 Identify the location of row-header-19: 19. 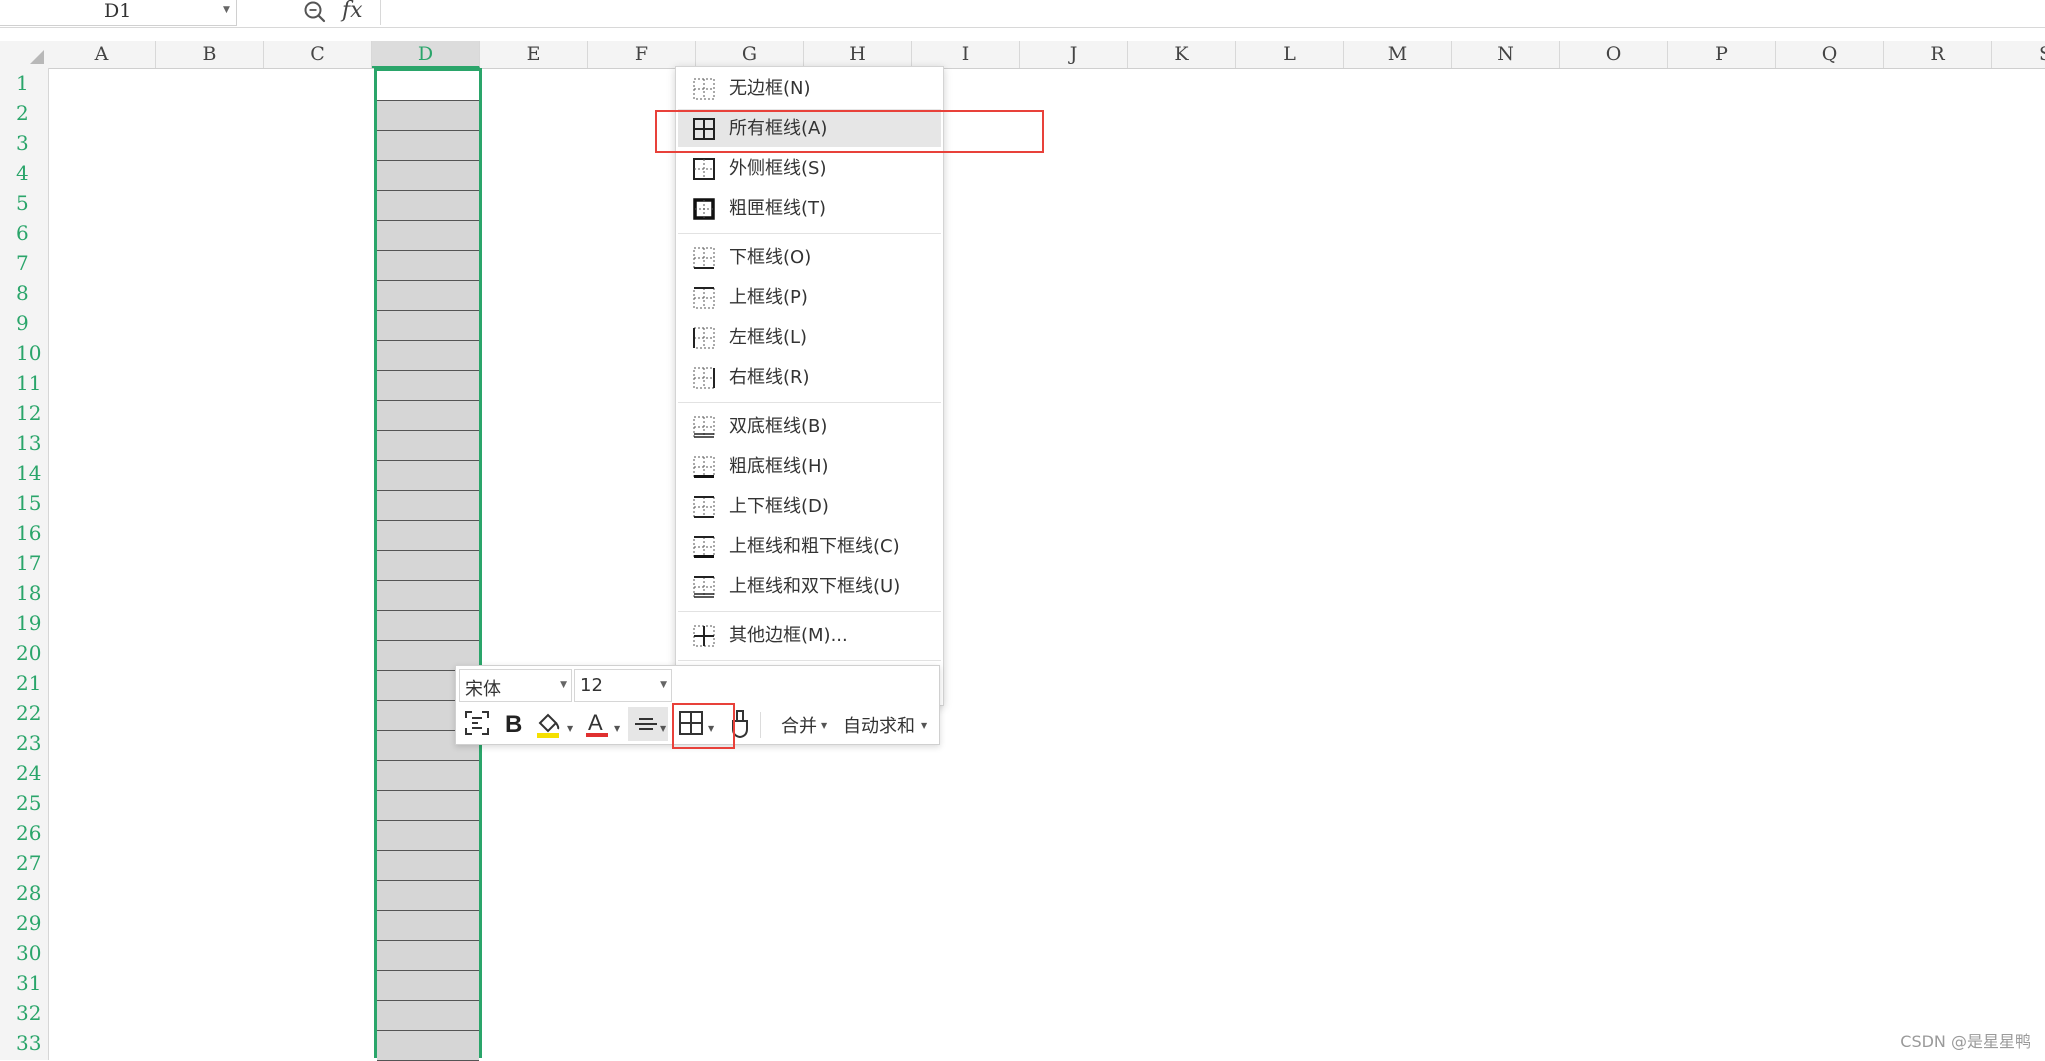
(24, 623).